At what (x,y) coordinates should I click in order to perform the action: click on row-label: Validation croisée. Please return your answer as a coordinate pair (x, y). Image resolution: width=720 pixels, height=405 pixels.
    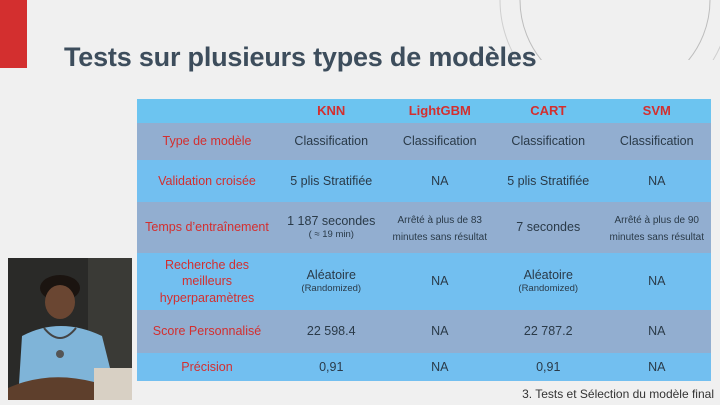
    Looking at the image, I should click on (207, 181).